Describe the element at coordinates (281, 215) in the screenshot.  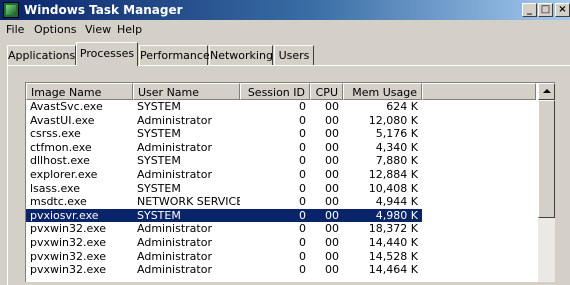
I see `table-row: pvxiosvr.exe SYSTEM 0 00 4,980 K` at that location.